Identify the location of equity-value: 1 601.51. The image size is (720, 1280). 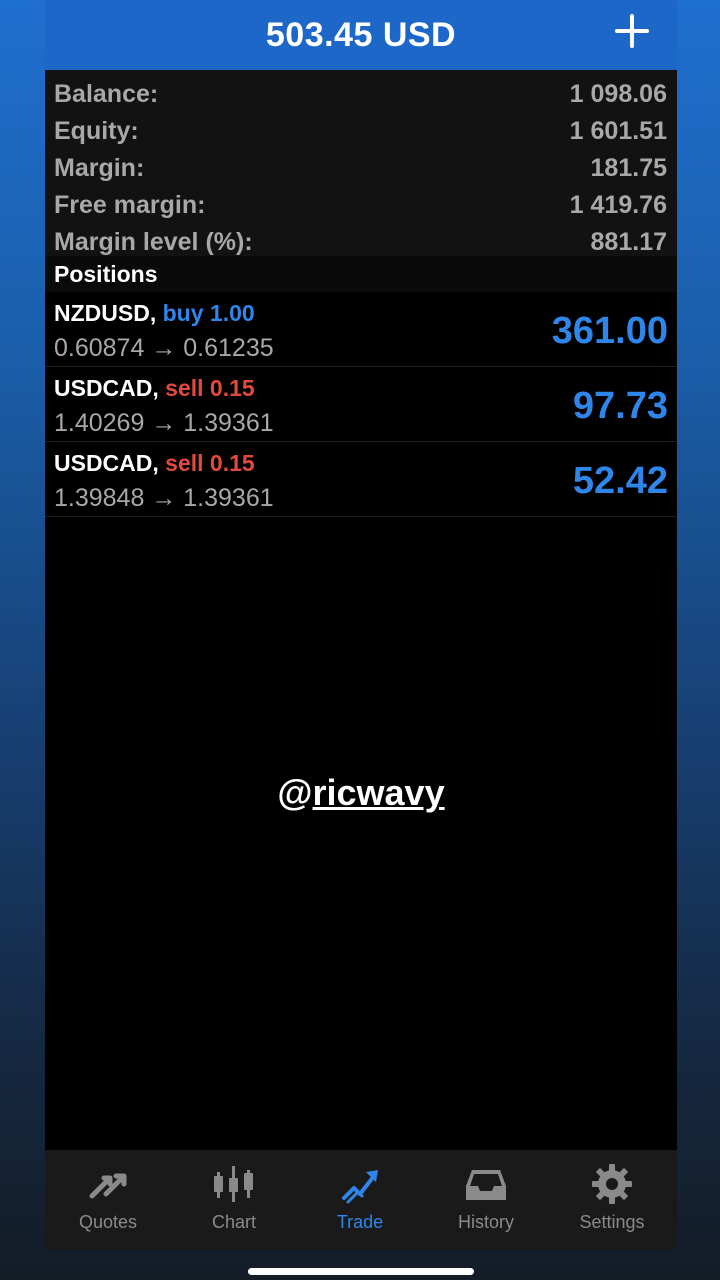
(618, 131).